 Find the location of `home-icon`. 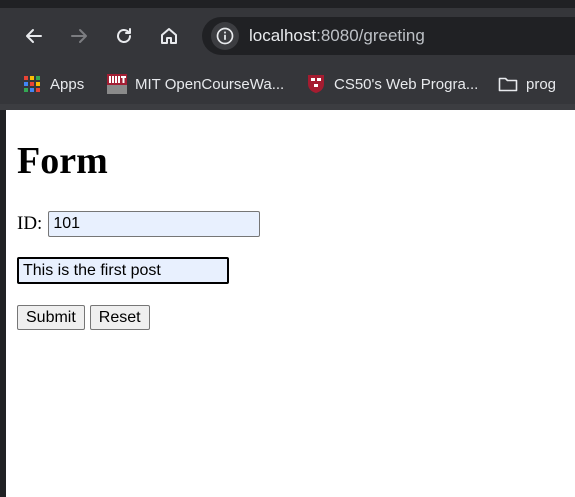

home-icon is located at coordinates (169, 36).